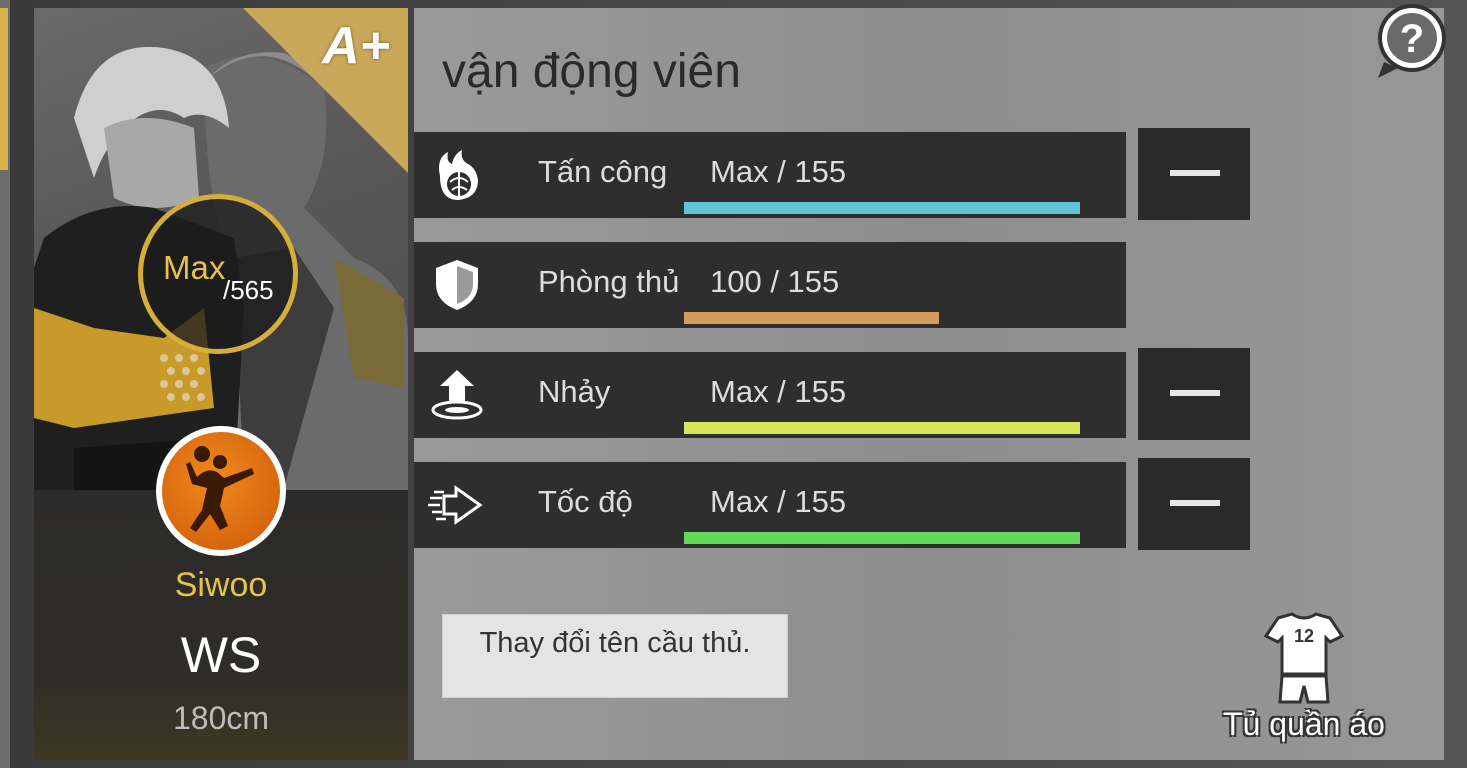  What do you see at coordinates (1304, 724) in the screenshot?
I see `wardrobe-label: Tủ quần áo` at bounding box center [1304, 724].